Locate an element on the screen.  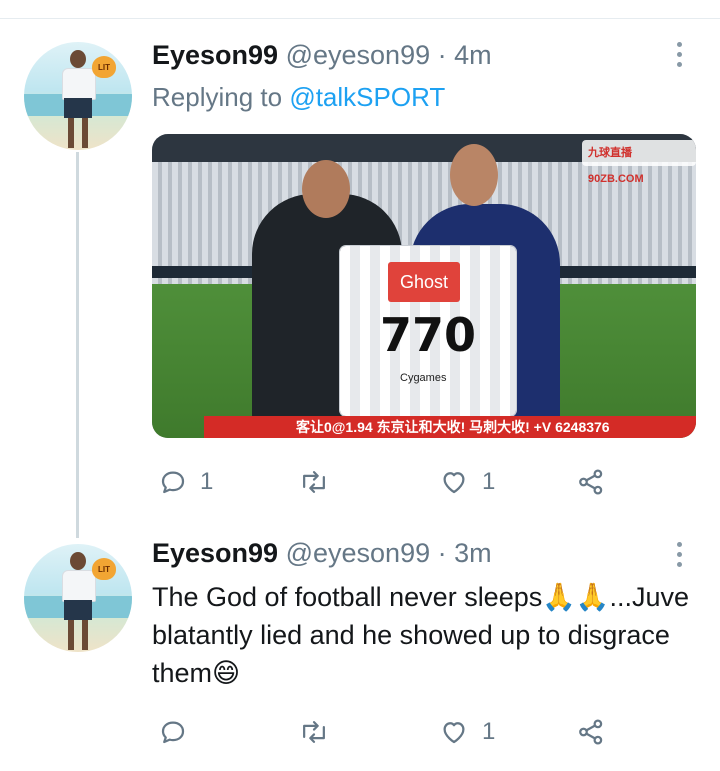
jersey: Ghost 770 Cygames is located at coordinates (428, 331).